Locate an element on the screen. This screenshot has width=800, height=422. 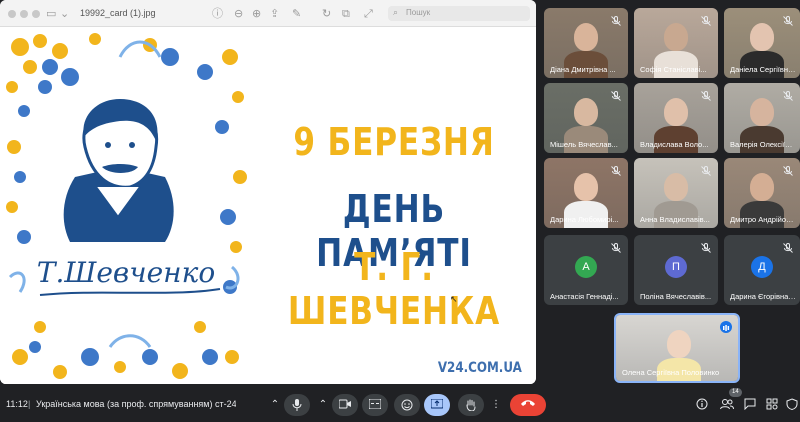
share-icon: ⇪ is located at coordinates (274, 13).